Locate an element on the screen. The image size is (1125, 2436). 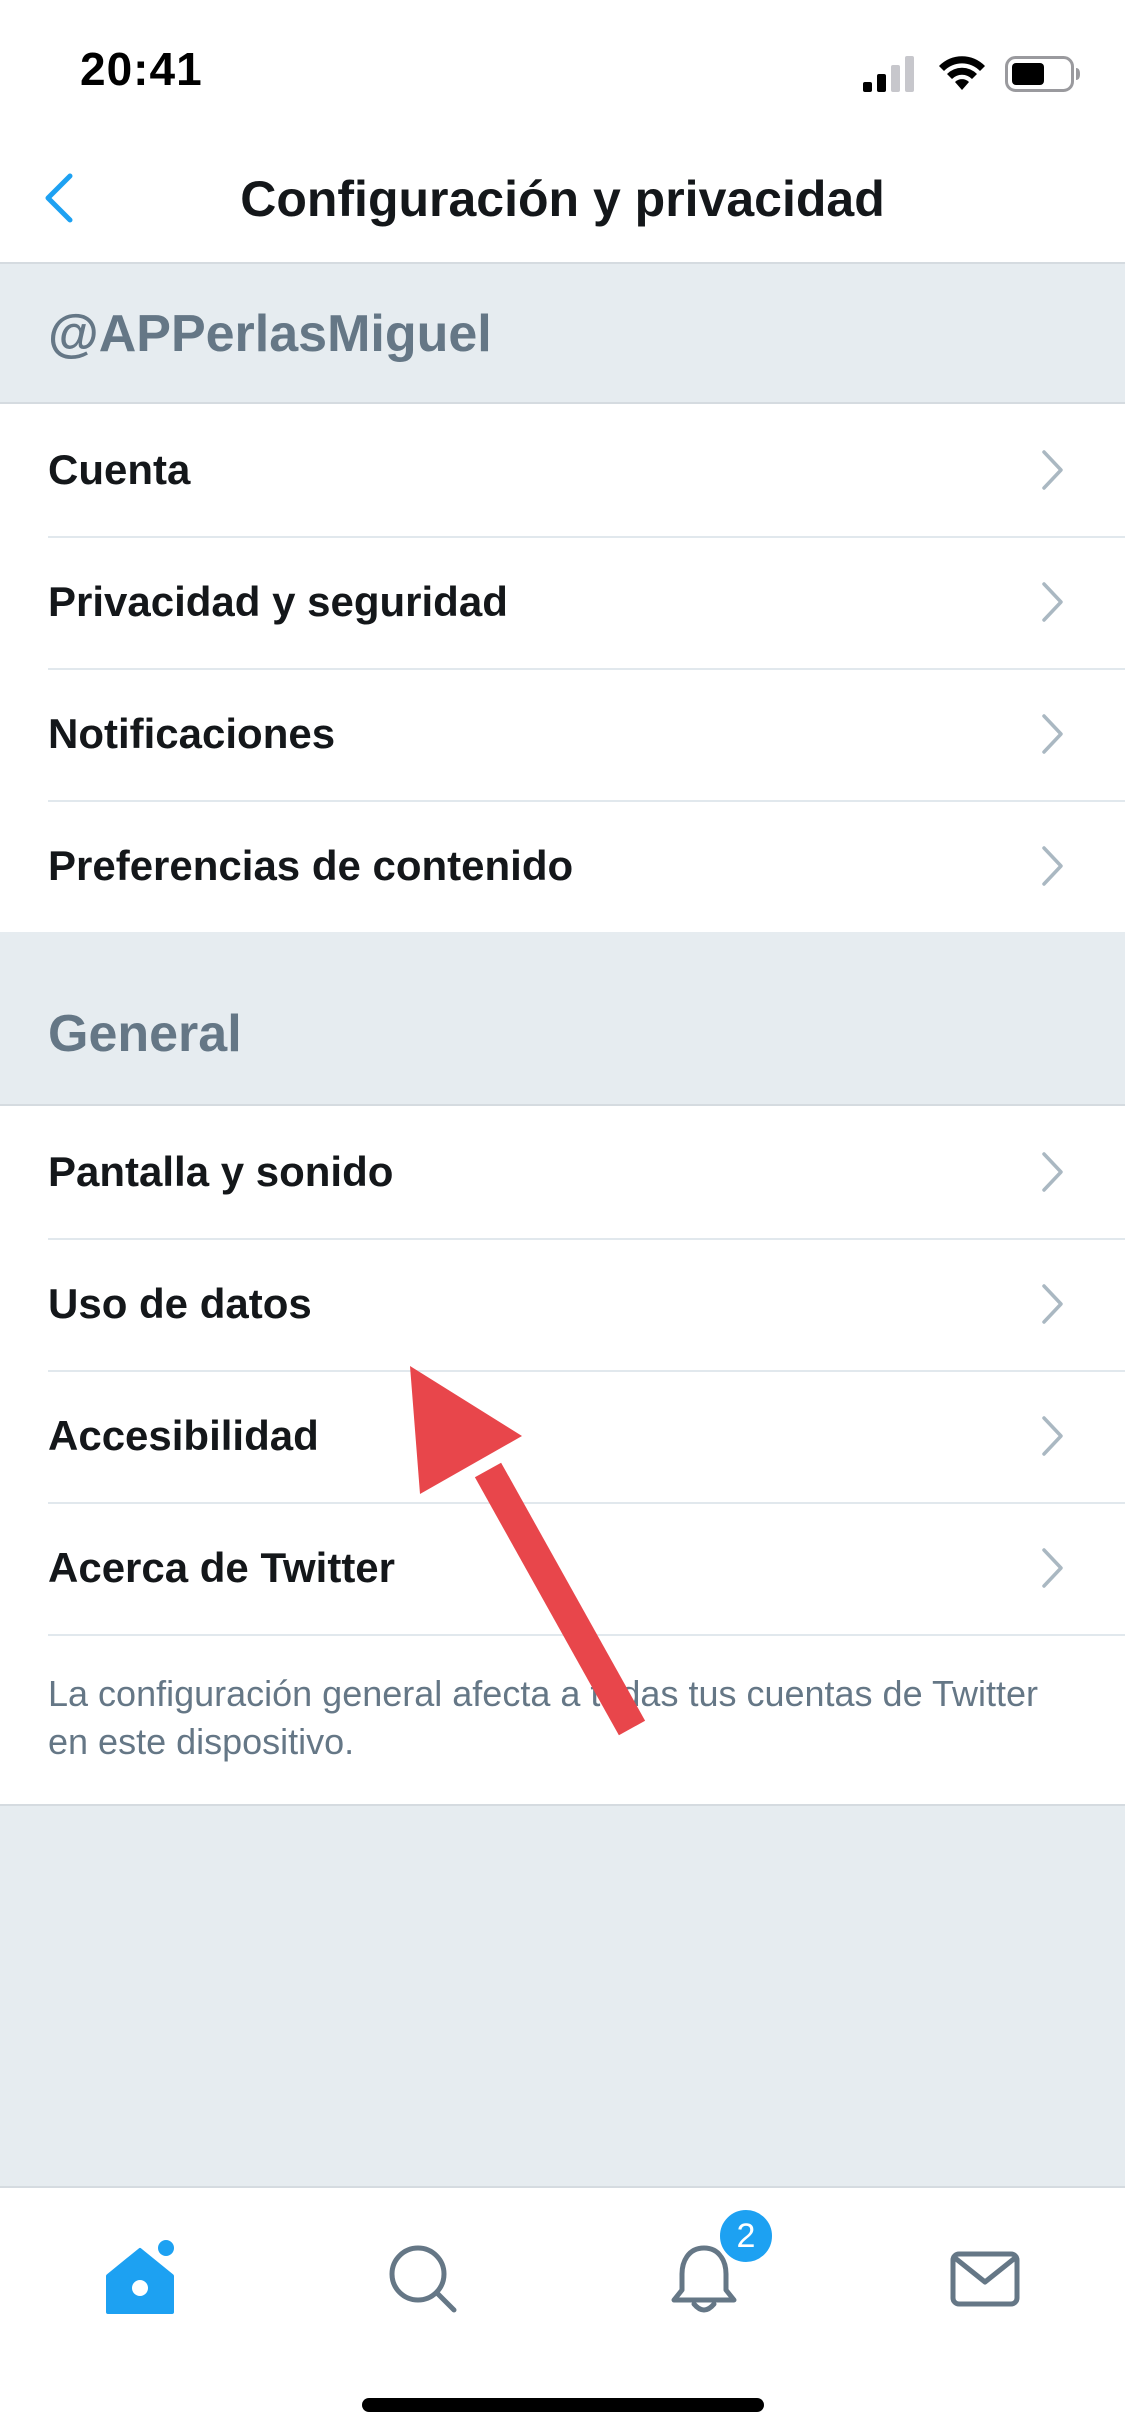
settings-item-label: Preferencias de contenido is located at coordinates (311, 865).